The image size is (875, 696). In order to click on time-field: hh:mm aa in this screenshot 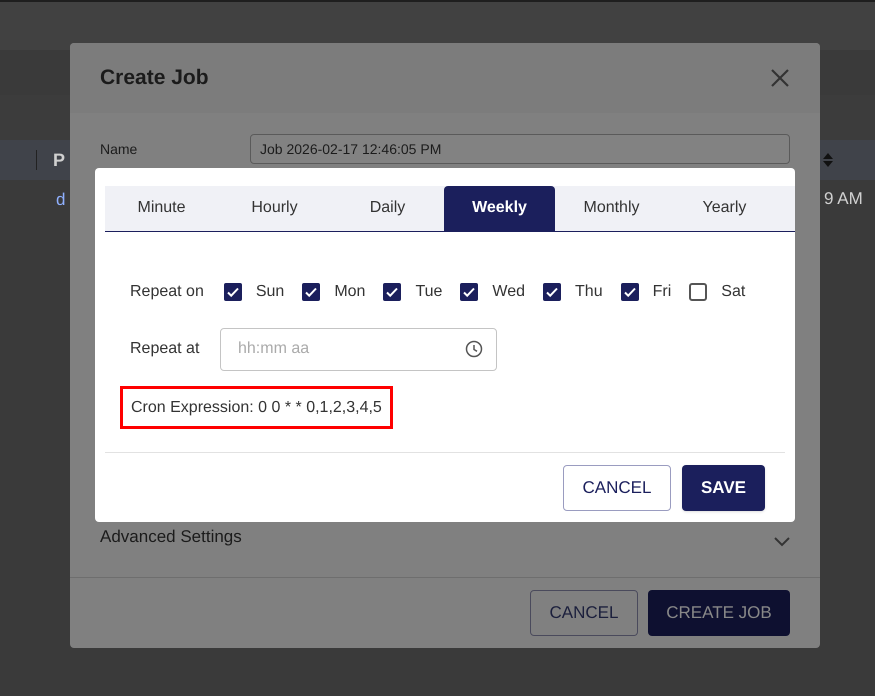, I will do `click(358, 349)`.